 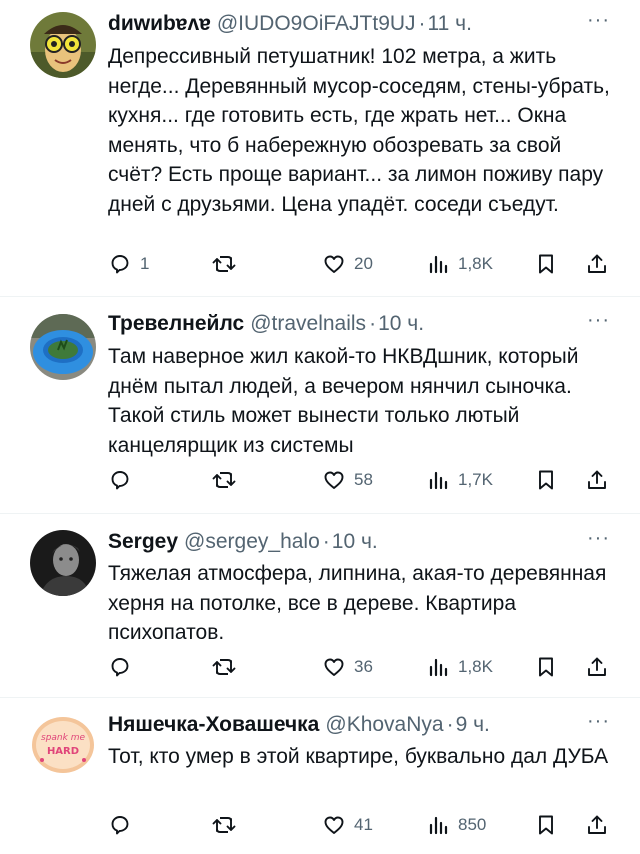 What do you see at coordinates (347, 480) in the screenshot?
I see `like-button: 58` at bounding box center [347, 480].